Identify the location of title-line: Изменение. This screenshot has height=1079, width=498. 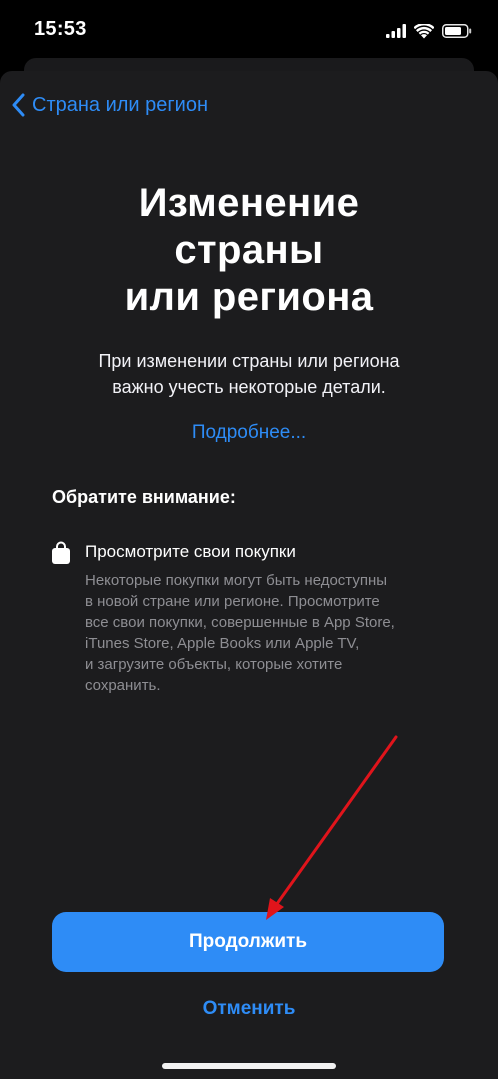
(249, 203).